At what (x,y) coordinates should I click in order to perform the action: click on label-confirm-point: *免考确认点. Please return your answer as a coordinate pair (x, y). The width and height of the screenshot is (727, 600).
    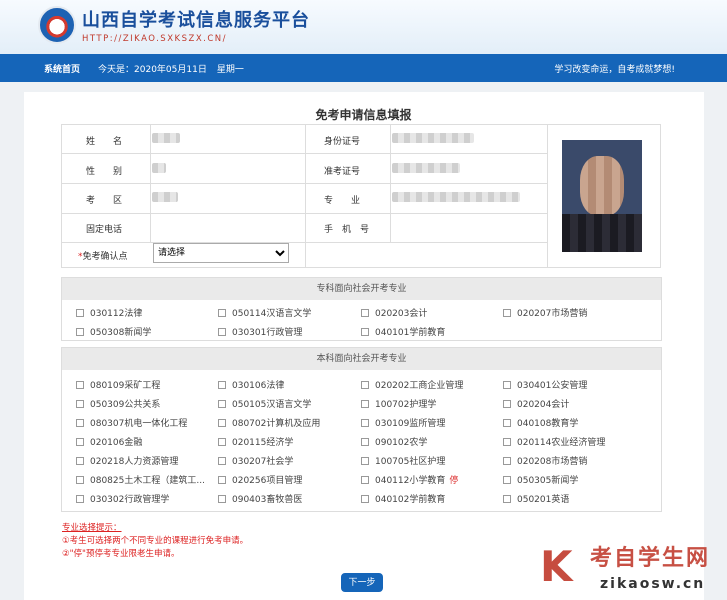
    Looking at the image, I should click on (103, 257).